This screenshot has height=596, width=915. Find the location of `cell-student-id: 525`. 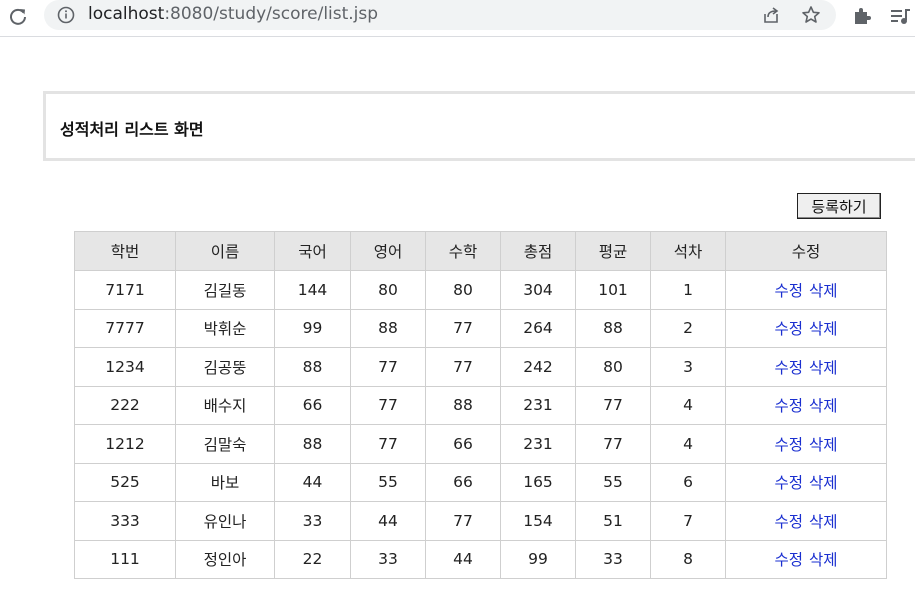

cell-student-id: 525 is located at coordinates (125, 482).